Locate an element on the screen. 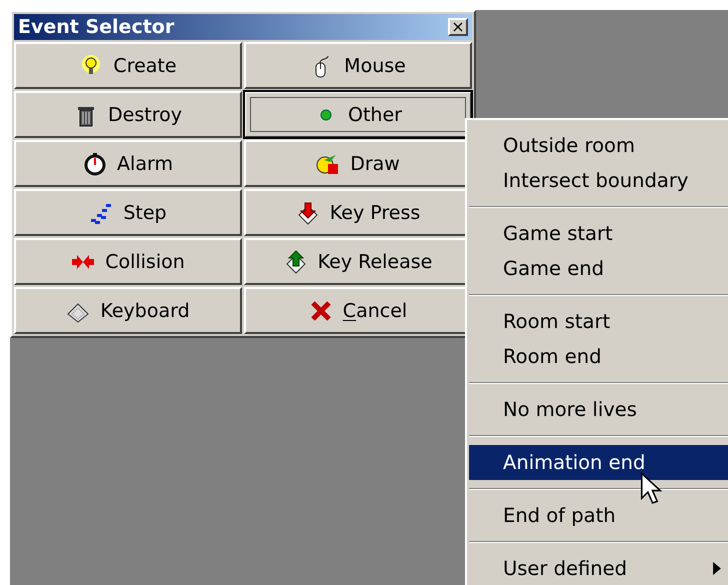 Image resolution: width=728 pixels, height=585 pixels. event-button: Destroy is located at coordinates (128, 114).